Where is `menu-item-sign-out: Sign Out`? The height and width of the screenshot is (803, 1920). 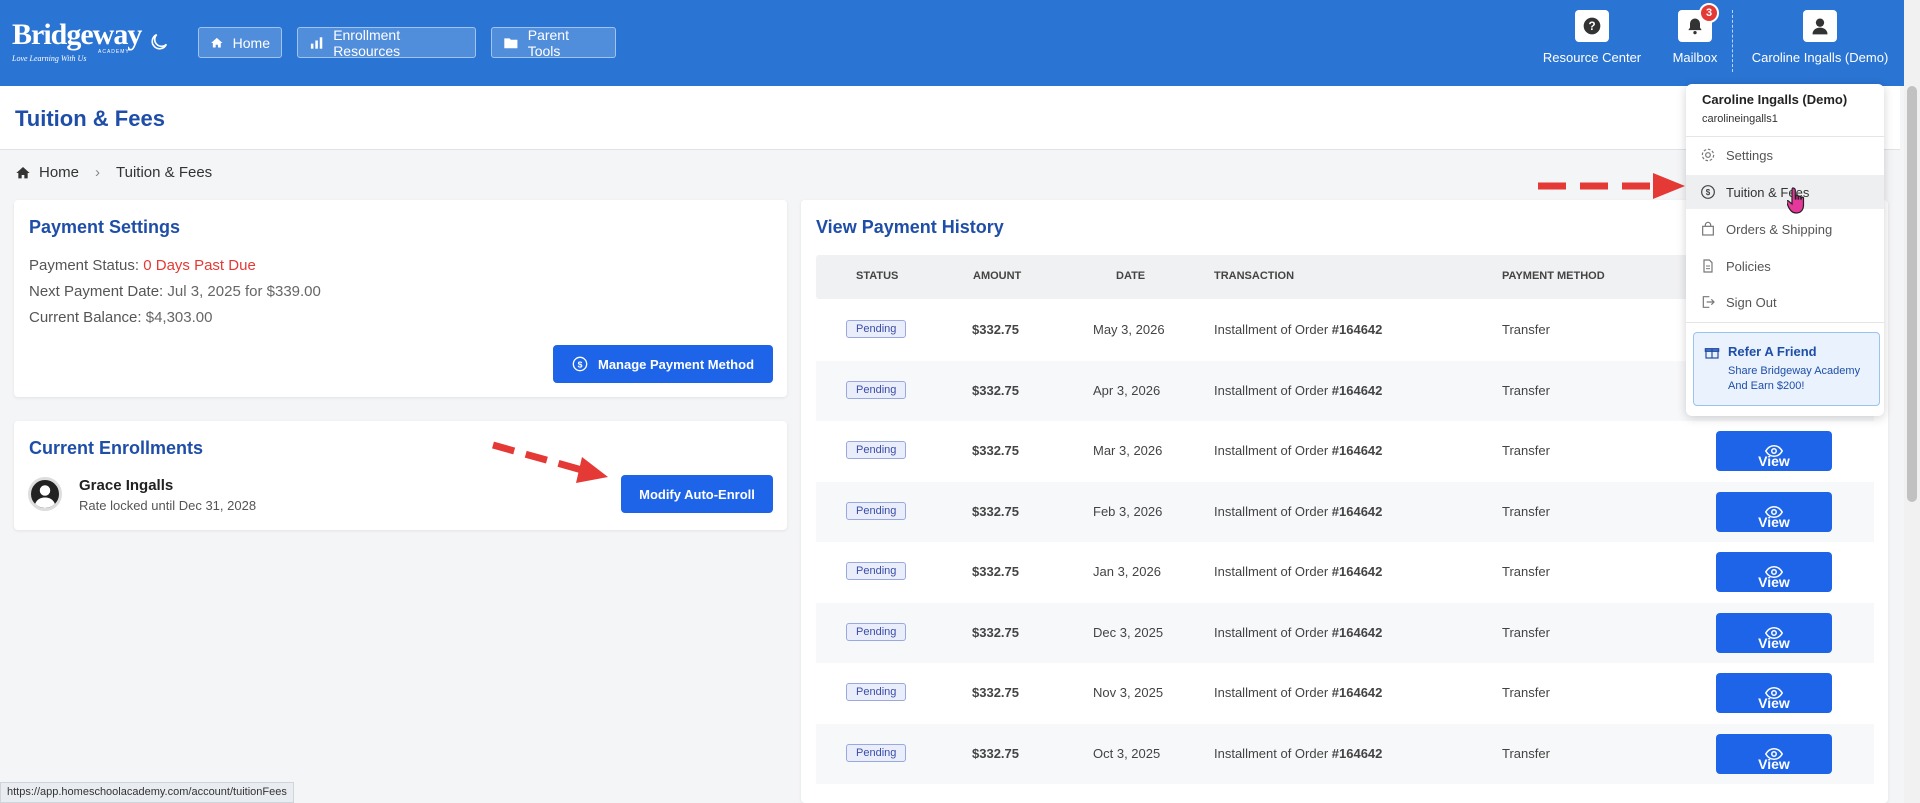 menu-item-sign-out: Sign Out is located at coordinates (1785, 302).